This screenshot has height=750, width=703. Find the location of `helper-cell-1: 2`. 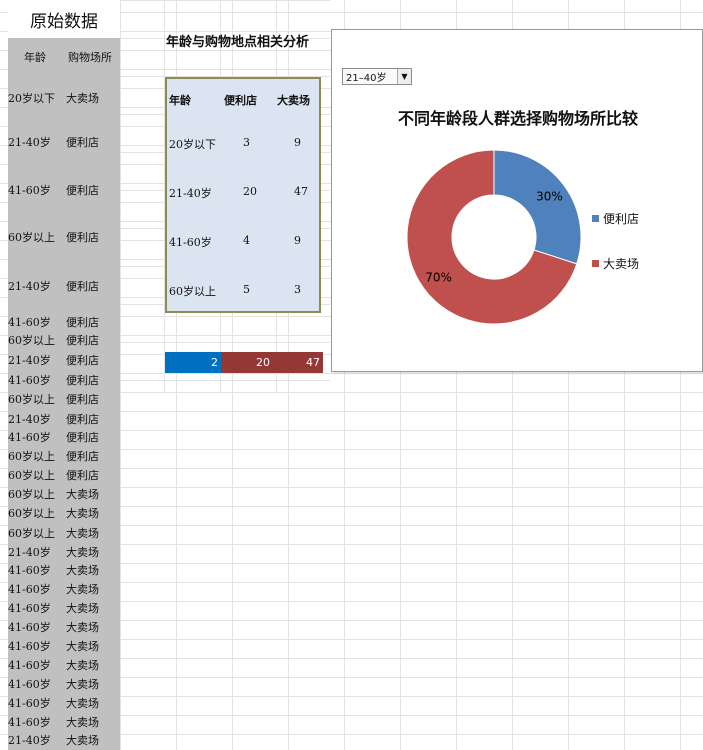

helper-cell-1: 2 is located at coordinates (193, 362).